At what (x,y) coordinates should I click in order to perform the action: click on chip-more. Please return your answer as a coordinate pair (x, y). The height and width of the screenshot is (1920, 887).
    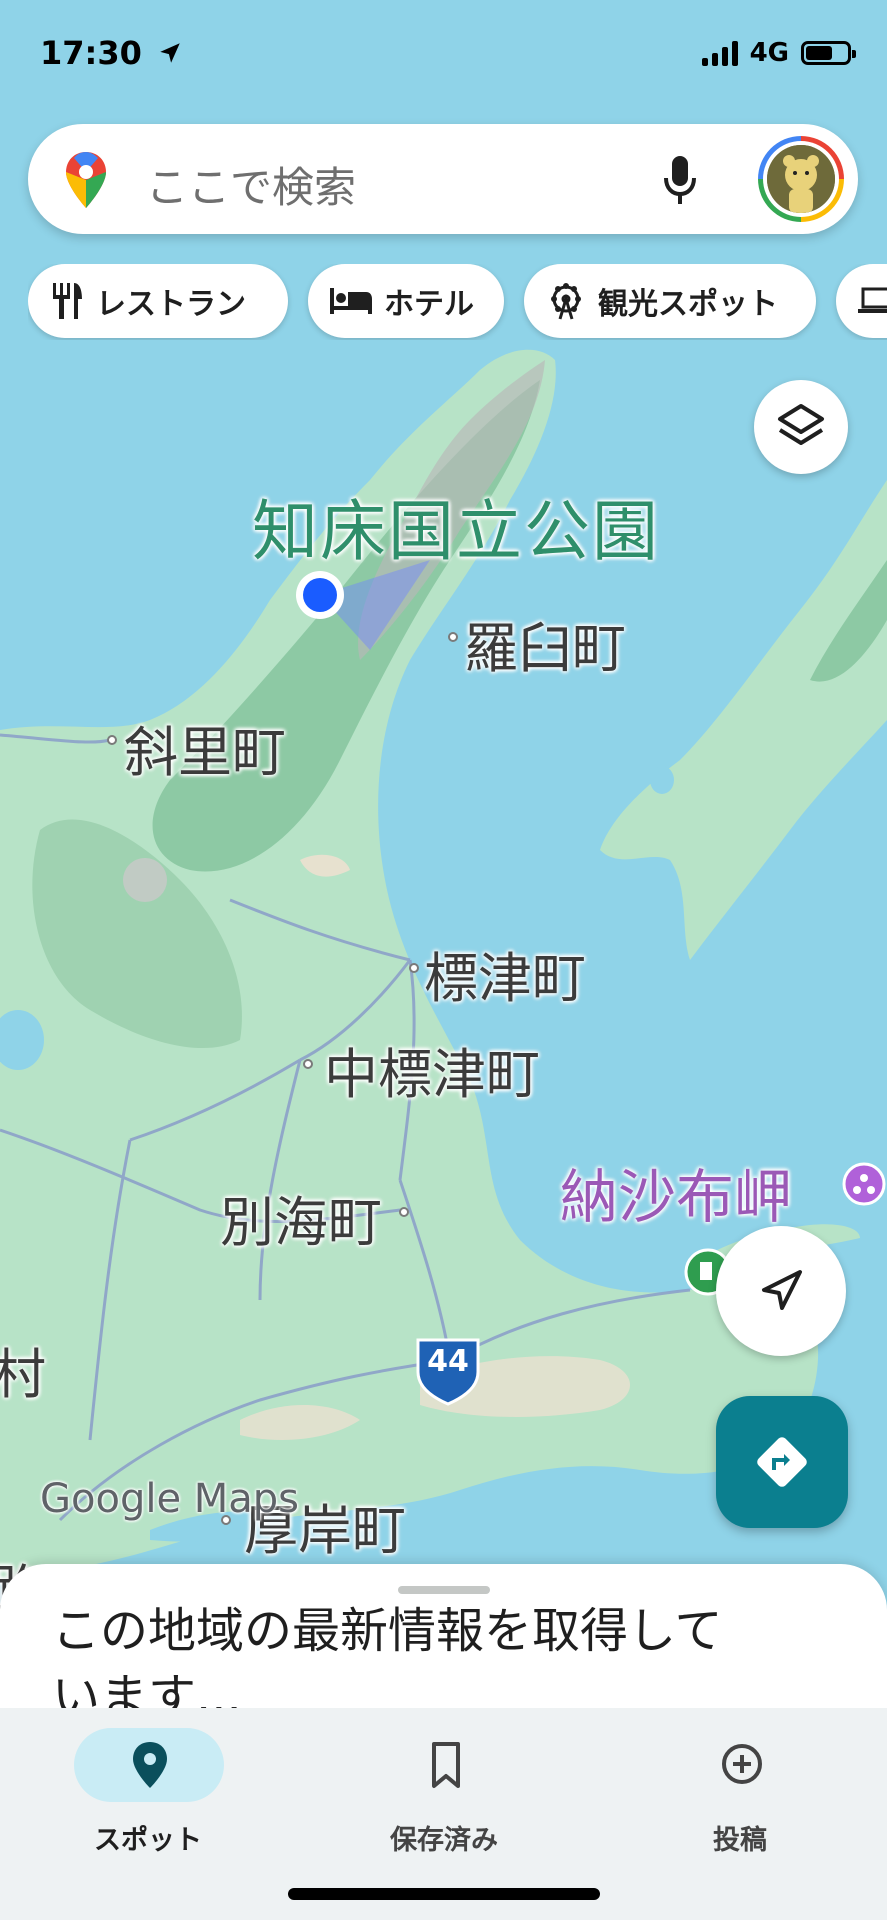
    Looking at the image, I should click on (861, 301).